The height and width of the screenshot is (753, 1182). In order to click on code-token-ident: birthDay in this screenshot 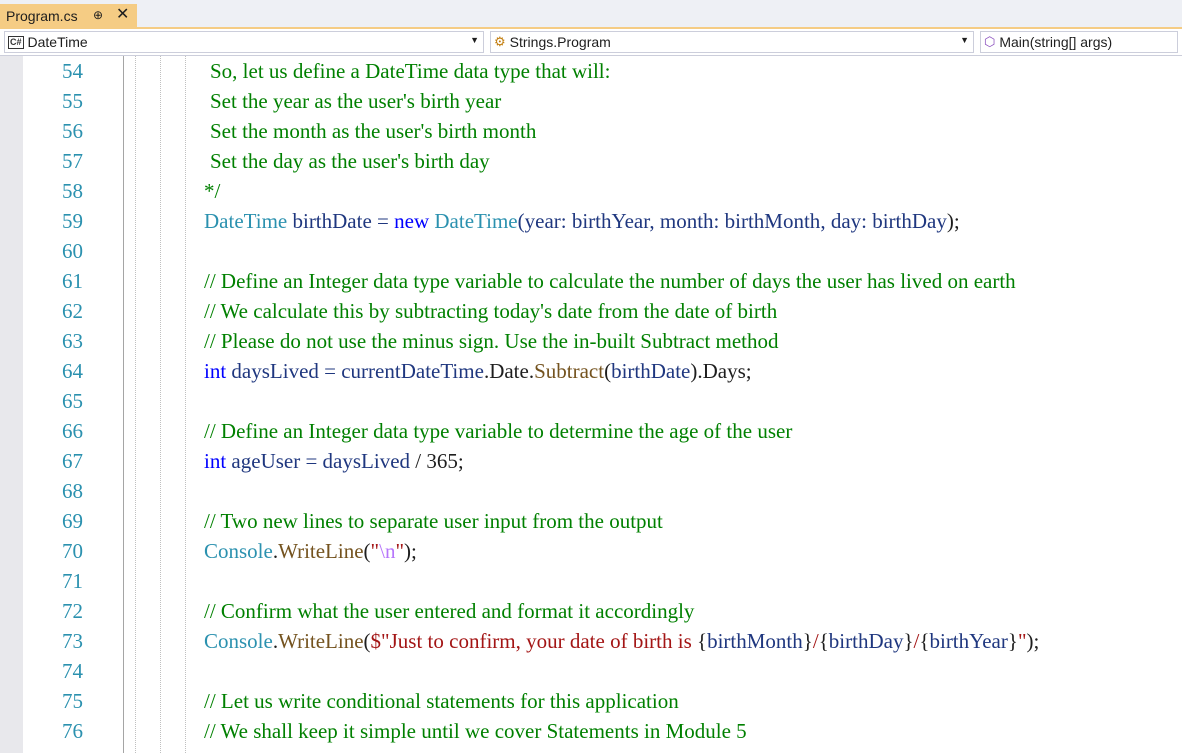, I will do `click(909, 221)`.